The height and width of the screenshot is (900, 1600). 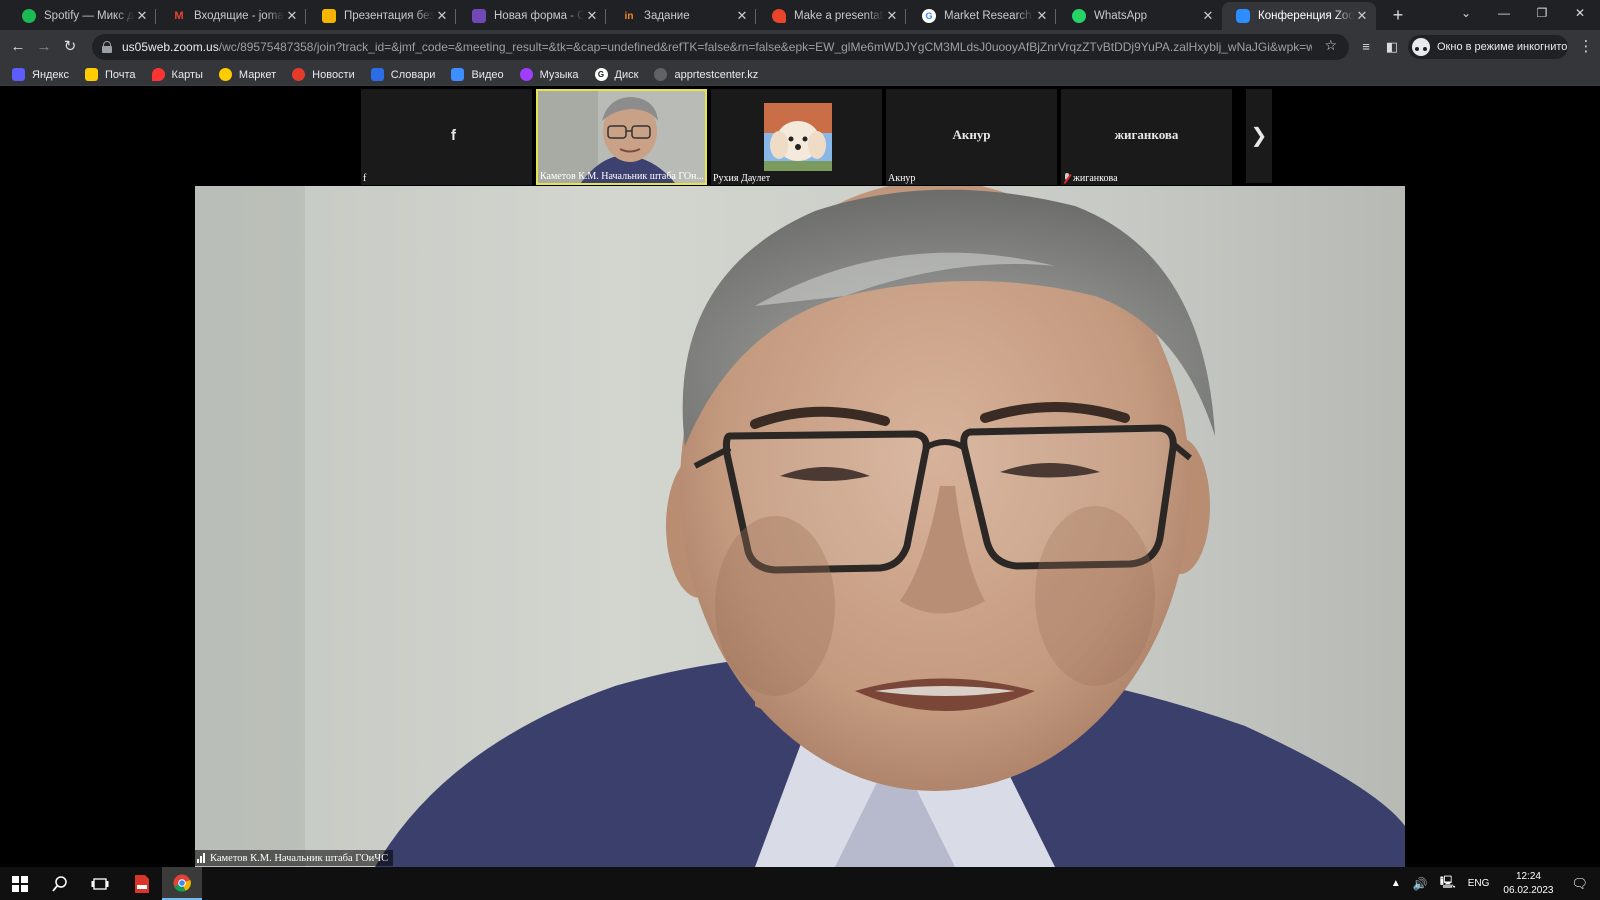 I want to click on bookmark-label: apprtestcenter.kz, so click(x=716, y=74).